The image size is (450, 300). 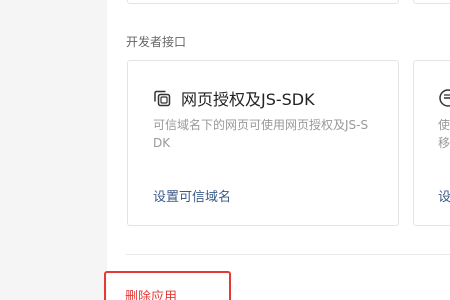 What do you see at coordinates (261, 134) in the screenshot?
I see `card-description: 可信域名下的网页可使用网页授权及JS-SDK` at bounding box center [261, 134].